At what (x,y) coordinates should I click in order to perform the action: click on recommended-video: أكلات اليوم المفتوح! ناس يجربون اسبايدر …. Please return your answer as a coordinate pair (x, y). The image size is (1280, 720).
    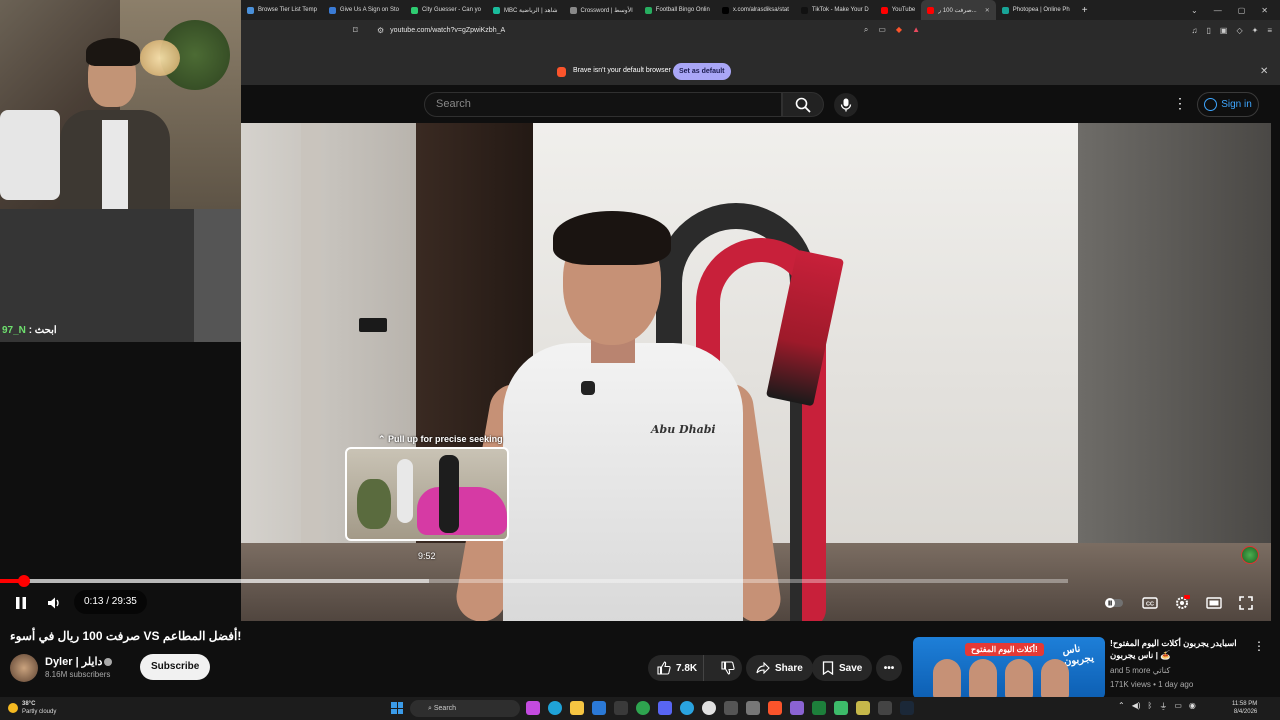
    Looking at the image, I should click on (1093, 667).